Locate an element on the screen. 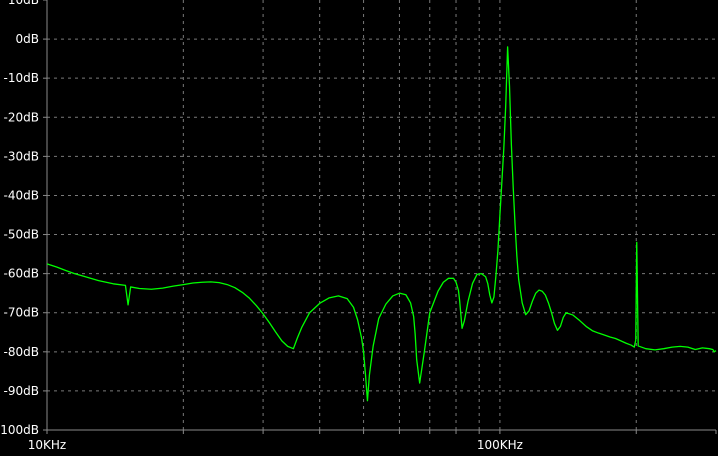  x-tick-label: 100KHz is located at coordinates (500, 445).